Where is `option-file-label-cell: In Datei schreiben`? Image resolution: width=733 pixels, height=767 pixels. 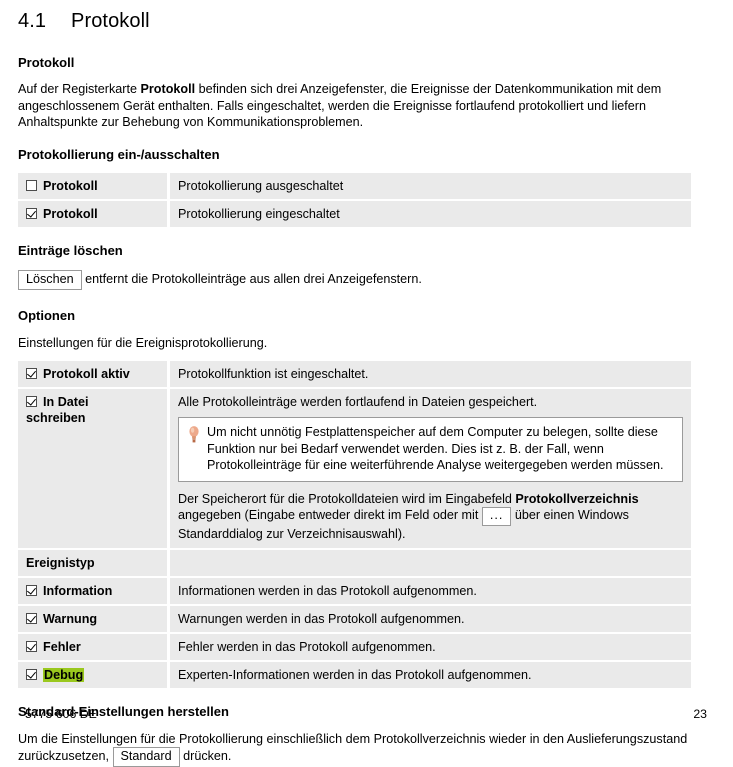 option-file-label-cell: In Datei schreiben is located at coordinates (94, 469).